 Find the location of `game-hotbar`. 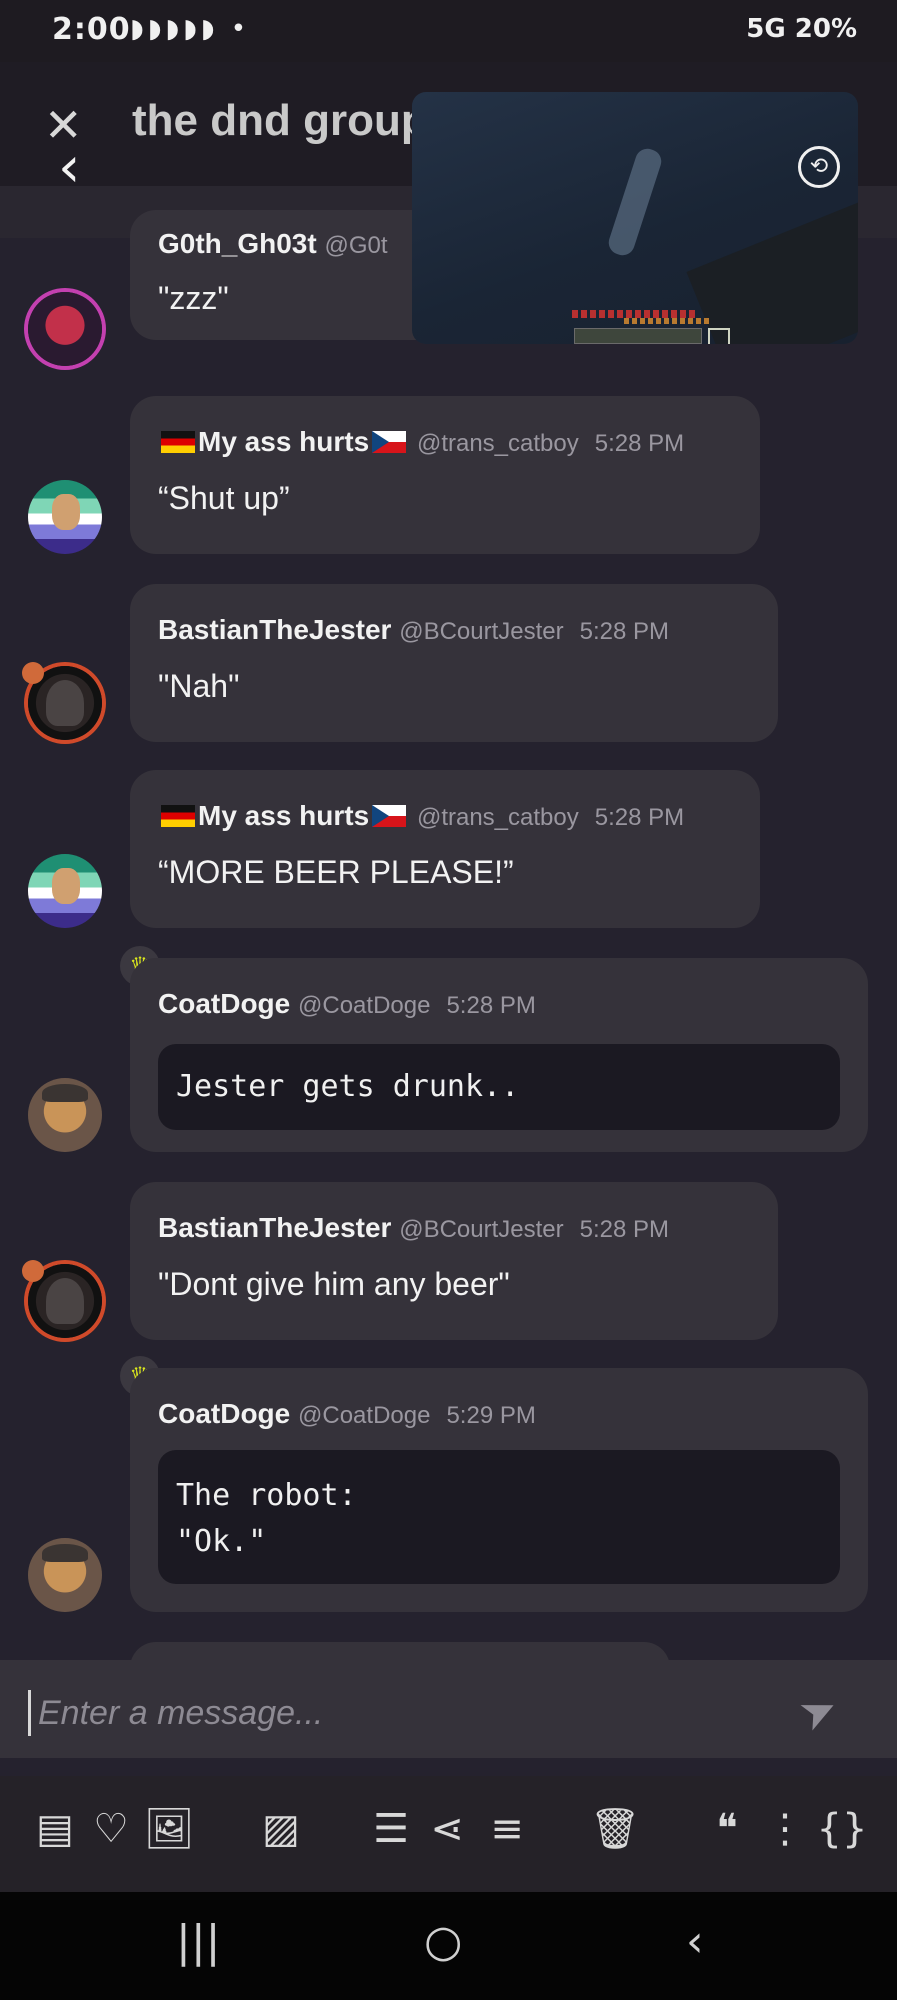

game-hotbar is located at coordinates (638, 336).